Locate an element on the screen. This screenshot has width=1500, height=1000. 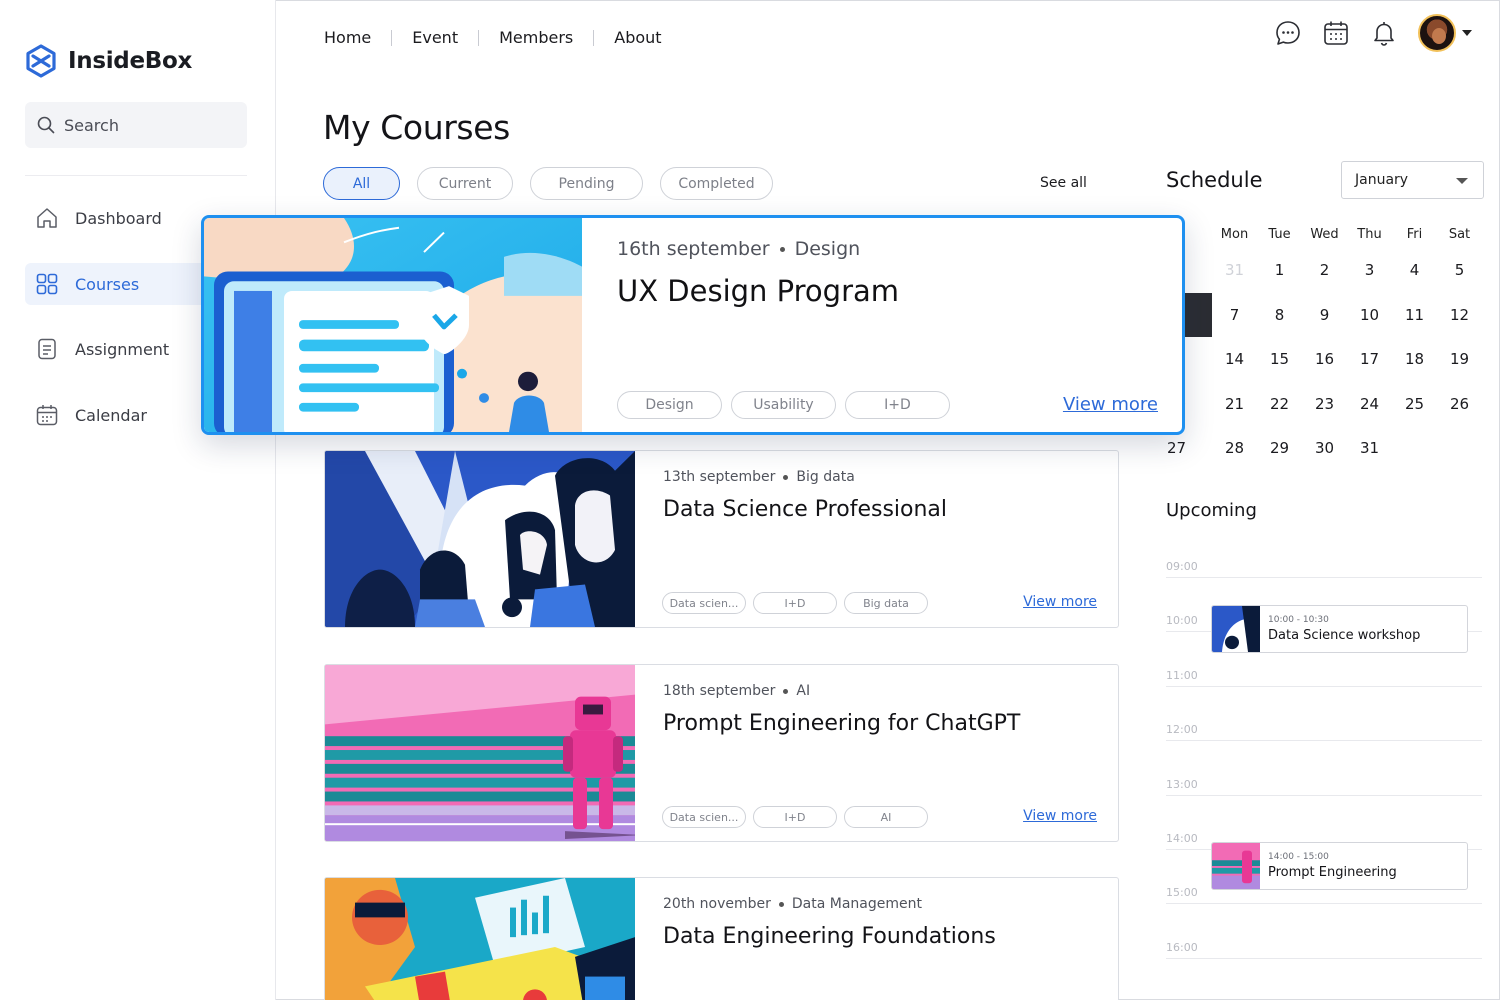
calendar-day: 10 is located at coordinates (1369, 315).